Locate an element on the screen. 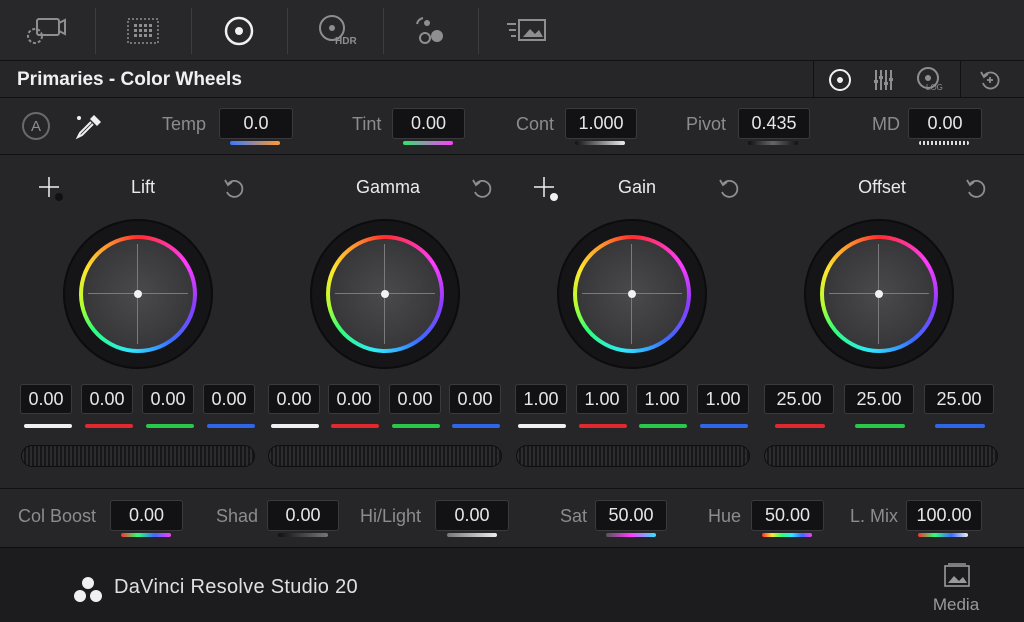 This screenshot has height=622, width=1024. offset-b-field: 25.00 is located at coordinates (959, 399).